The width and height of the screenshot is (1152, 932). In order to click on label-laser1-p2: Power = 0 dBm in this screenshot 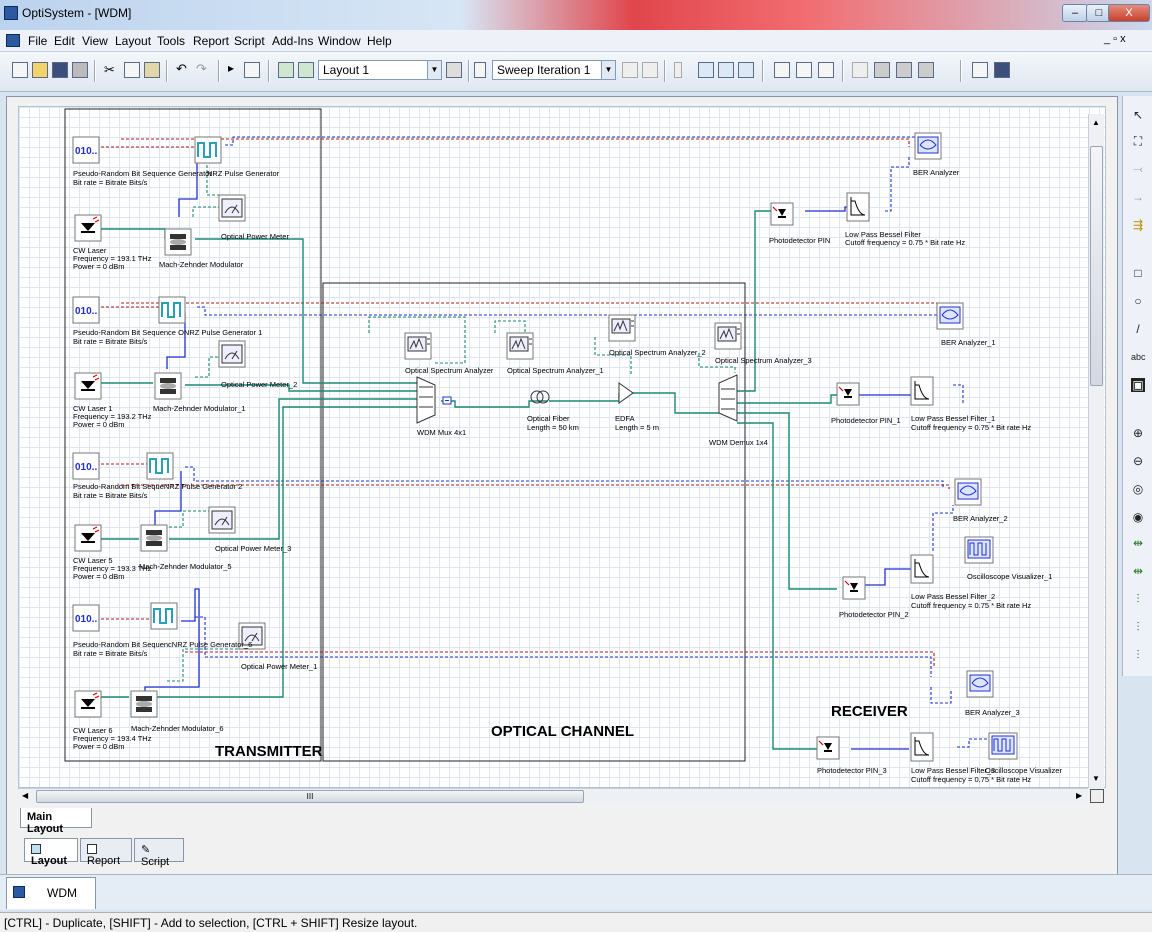, I will do `click(99, 424)`.